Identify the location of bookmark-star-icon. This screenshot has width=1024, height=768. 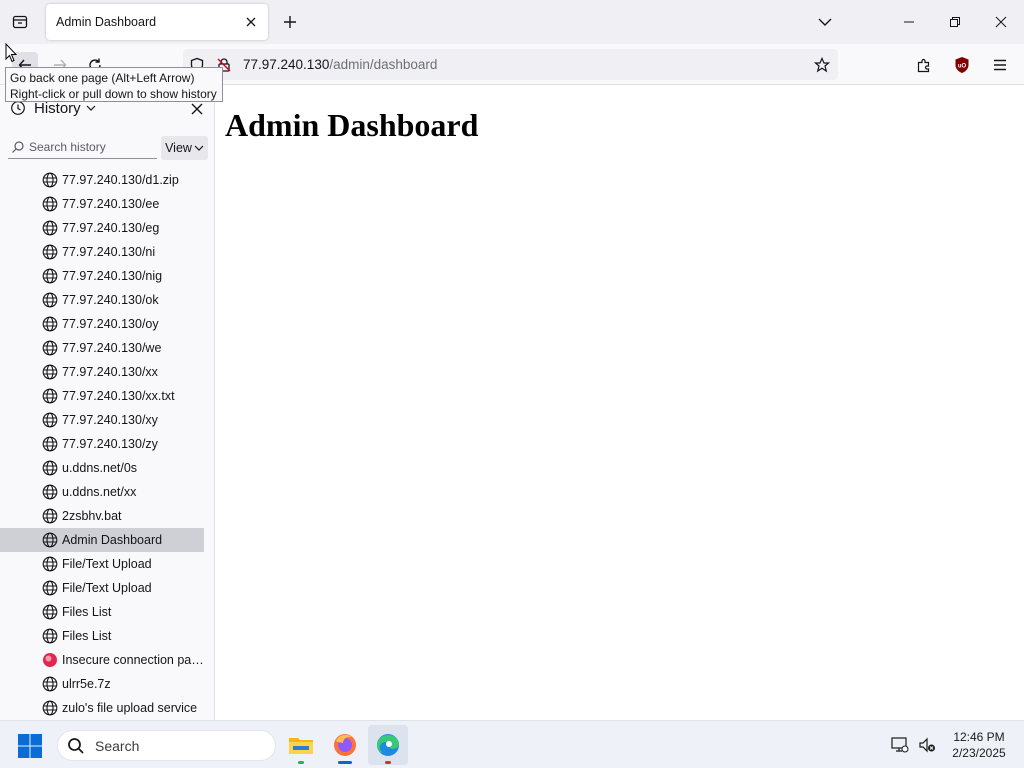
(822, 65).